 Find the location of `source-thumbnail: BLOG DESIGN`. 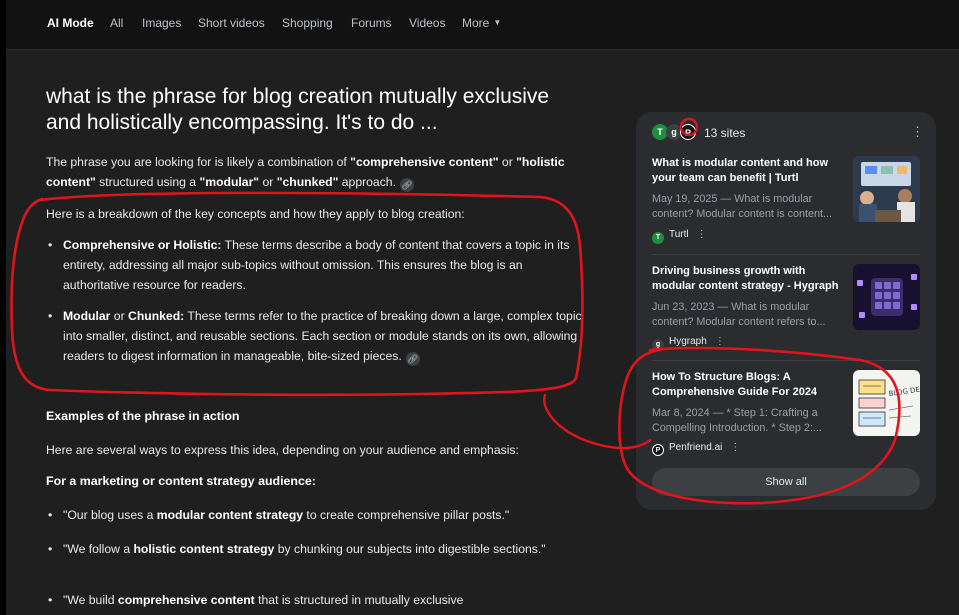

source-thumbnail: BLOG DESIGN is located at coordinates (886, 403).